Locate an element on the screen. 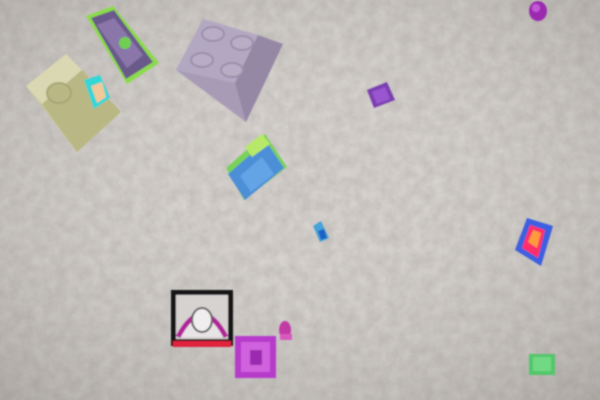 Image resolution: width=600 pixels, height=400 pixels. magenta-round-piece is located at coordinates (538, 11).